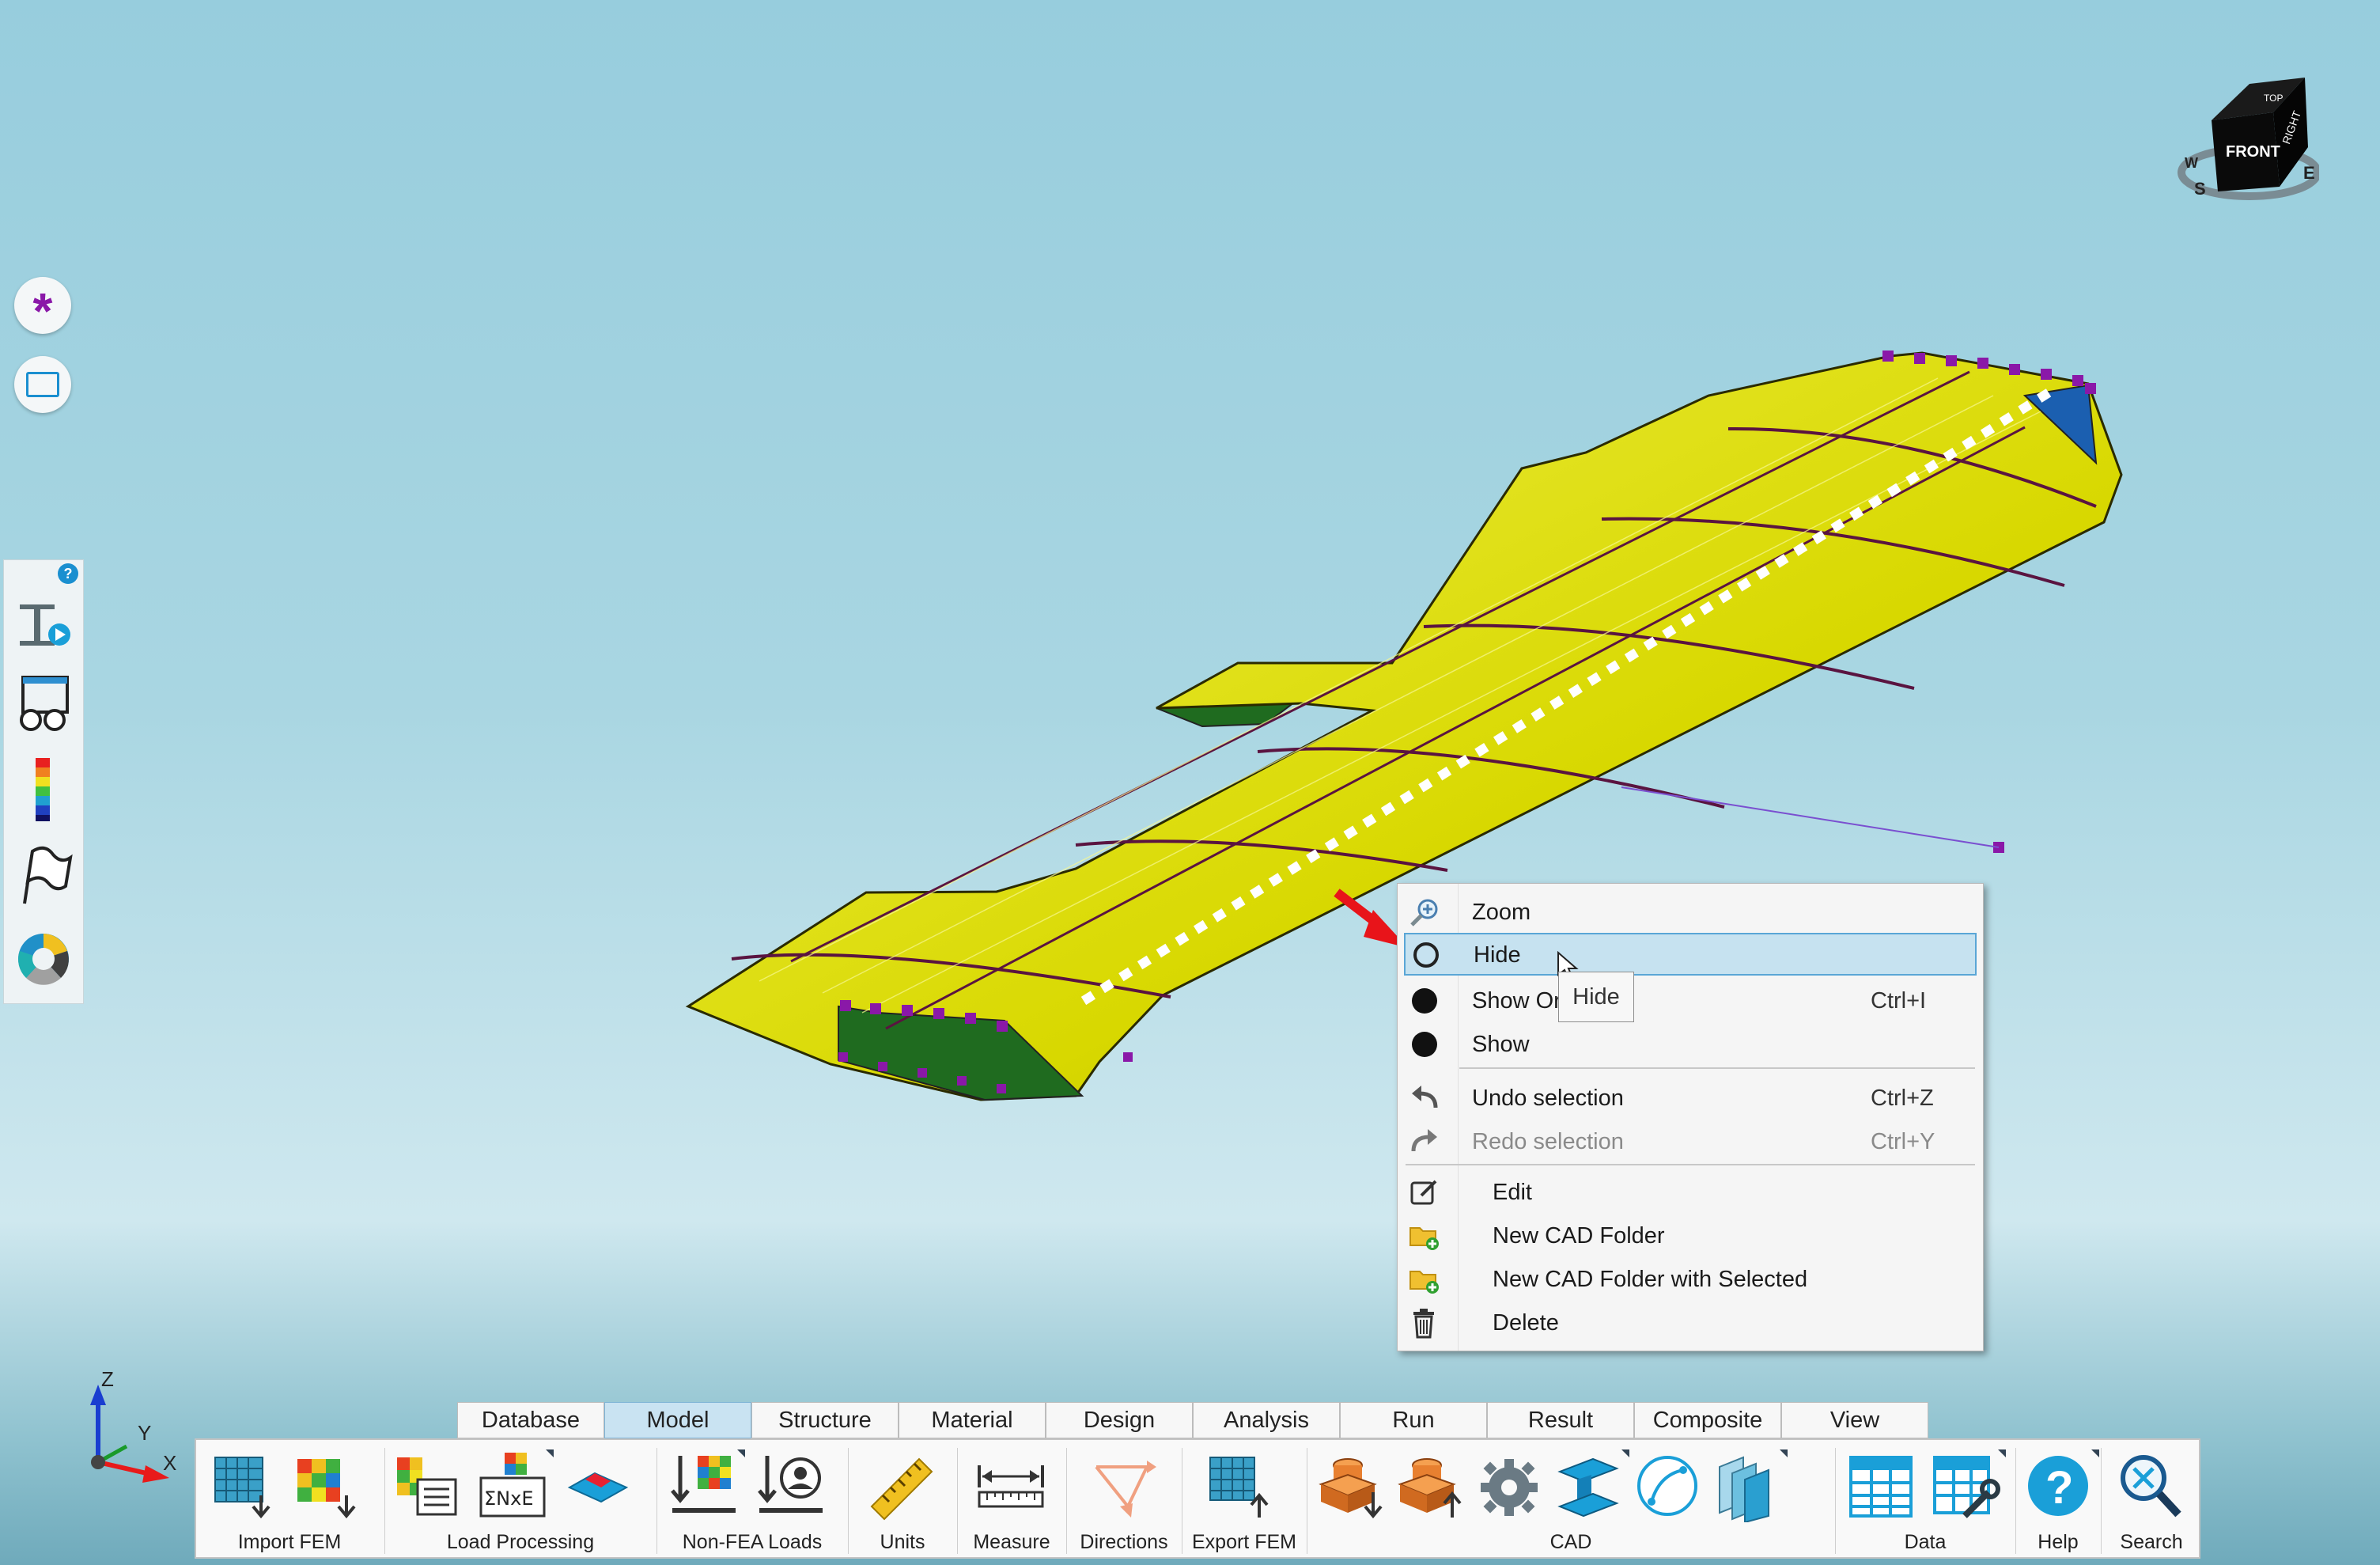  I want to click on compass-south: S, so click(2200, 189).